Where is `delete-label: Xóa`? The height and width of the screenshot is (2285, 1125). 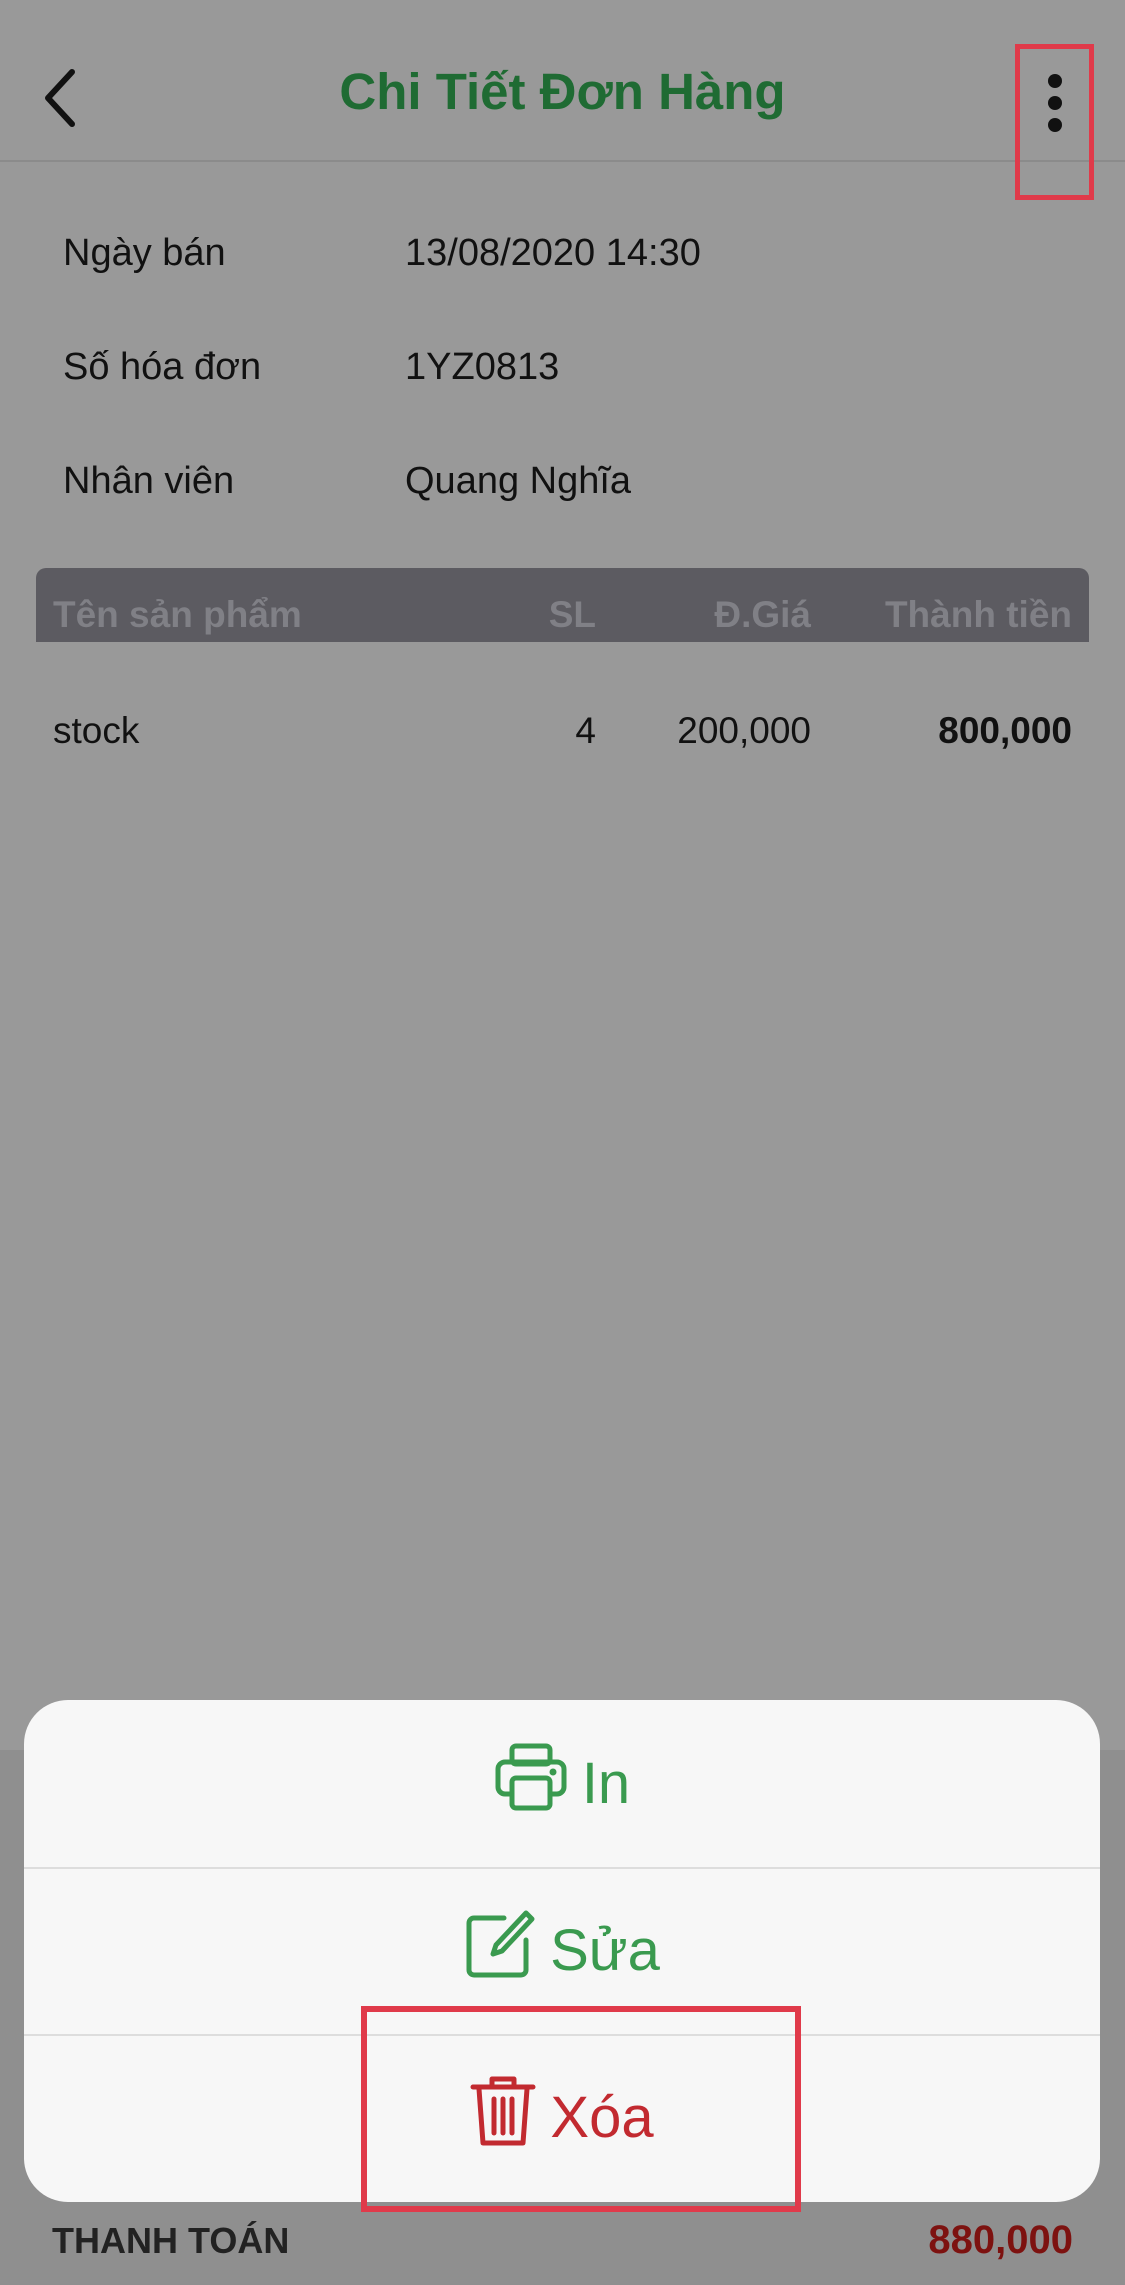
delete-label: Xóa is located at coordinates (602, 2117).